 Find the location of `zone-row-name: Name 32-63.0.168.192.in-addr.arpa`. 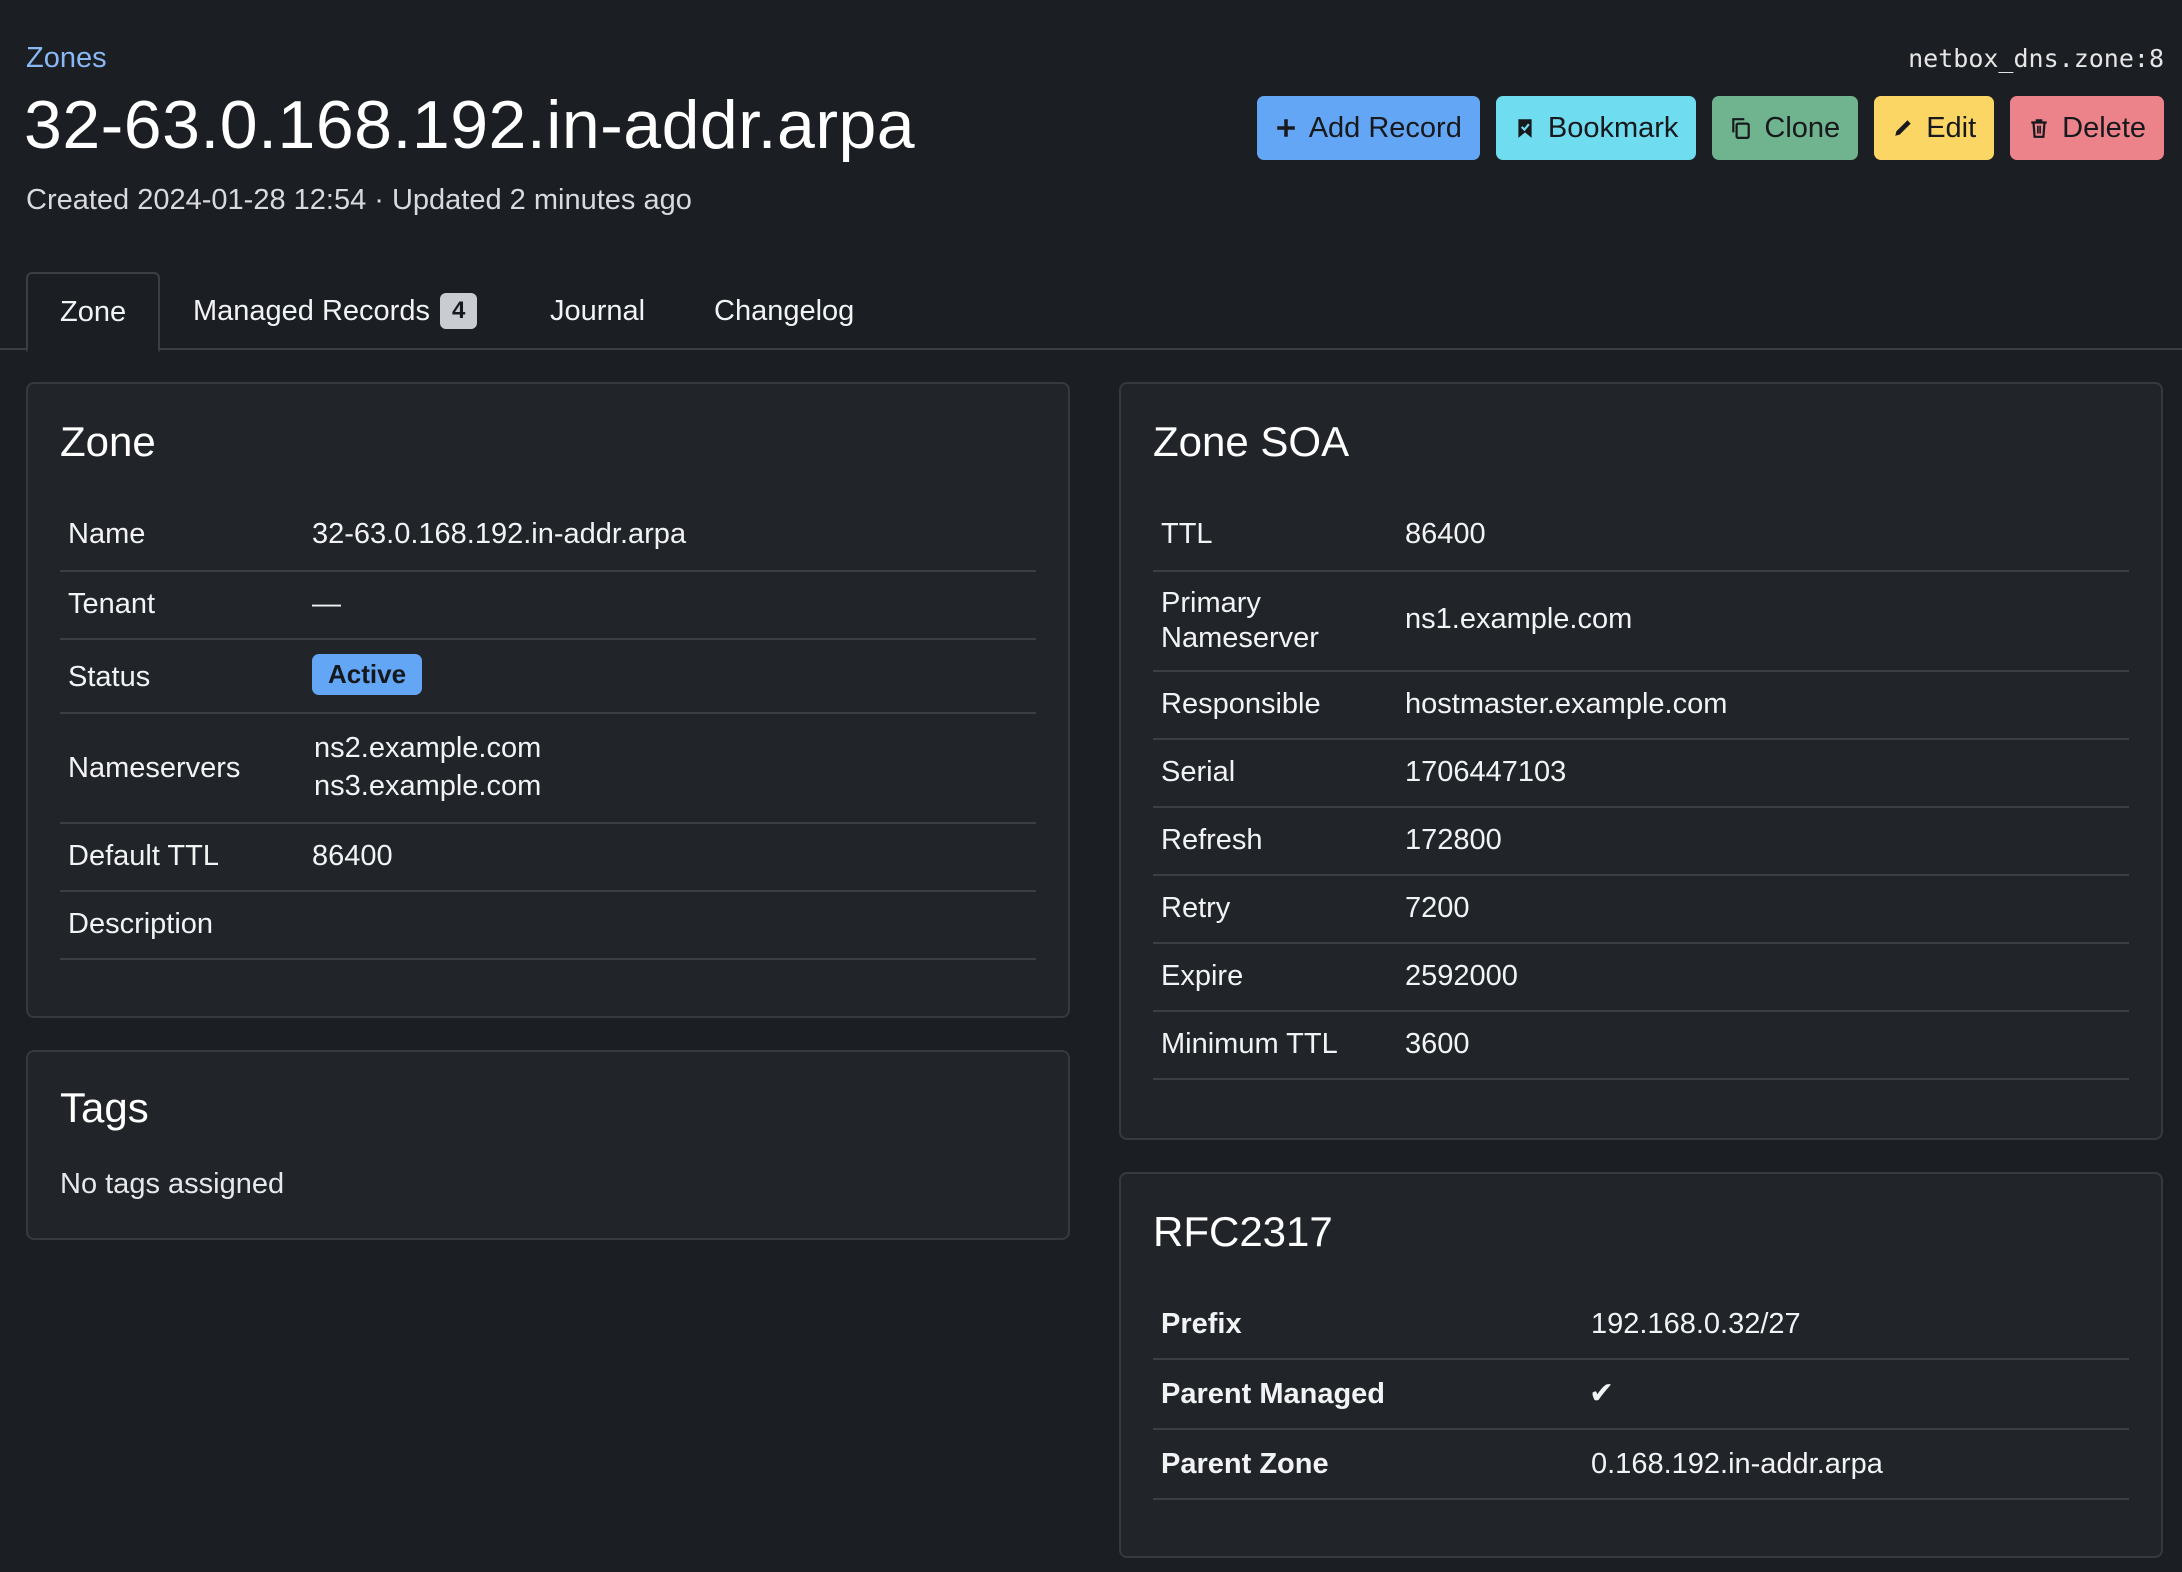

zone-row-name: Name 32-63.0.168.192.in-addr.arpa is located at coordinates (548, 538).